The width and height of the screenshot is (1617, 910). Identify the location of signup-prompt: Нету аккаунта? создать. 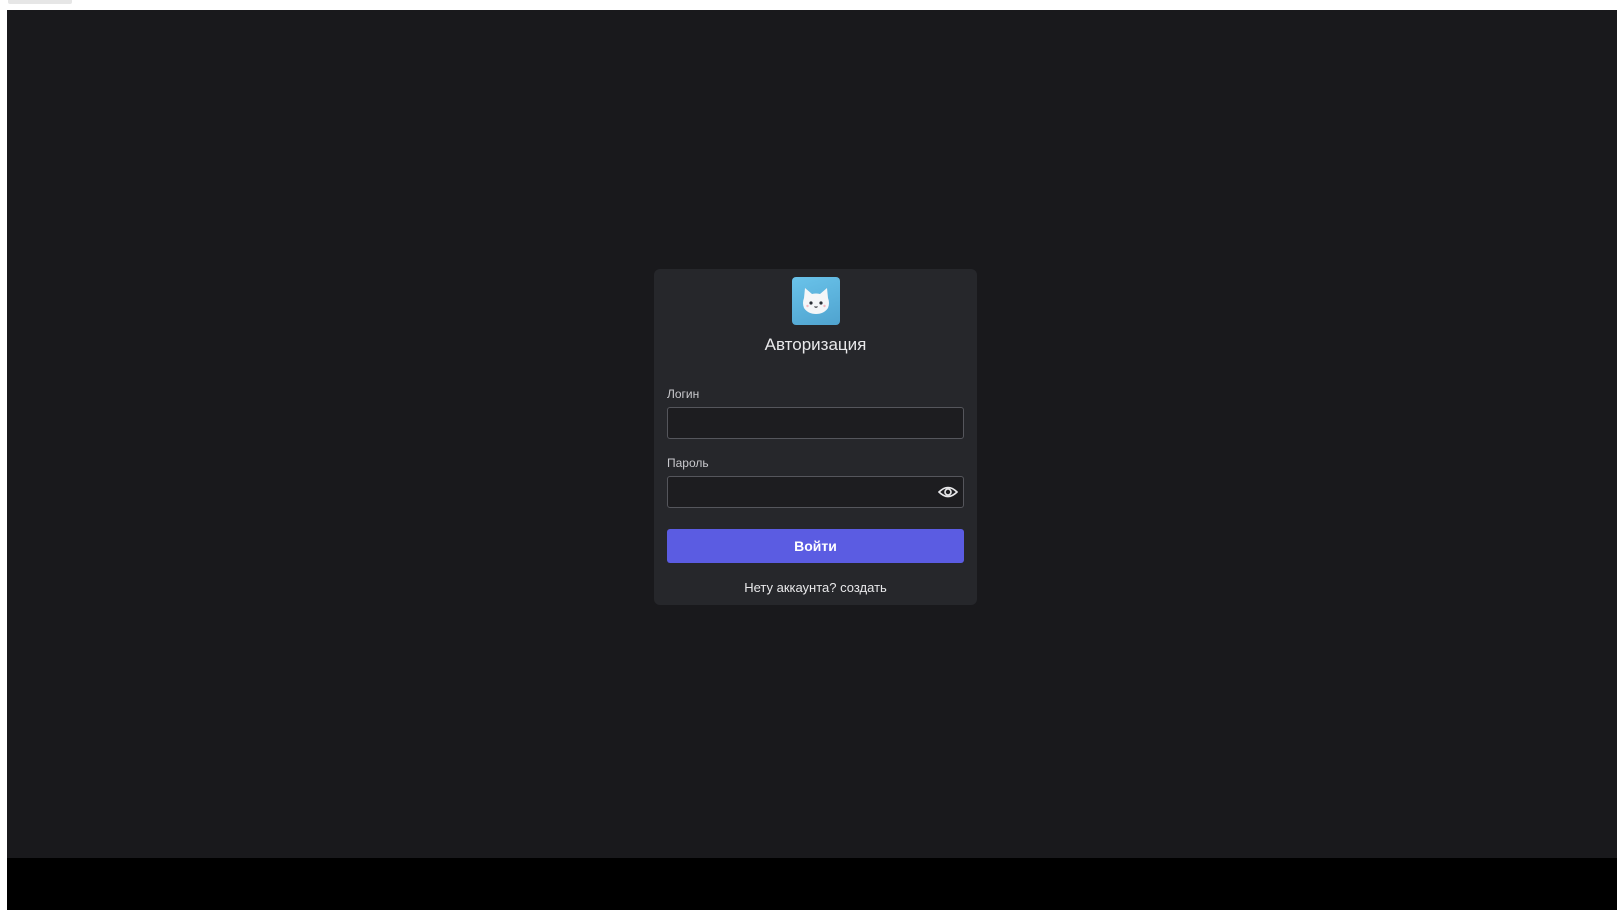
(815, 587).